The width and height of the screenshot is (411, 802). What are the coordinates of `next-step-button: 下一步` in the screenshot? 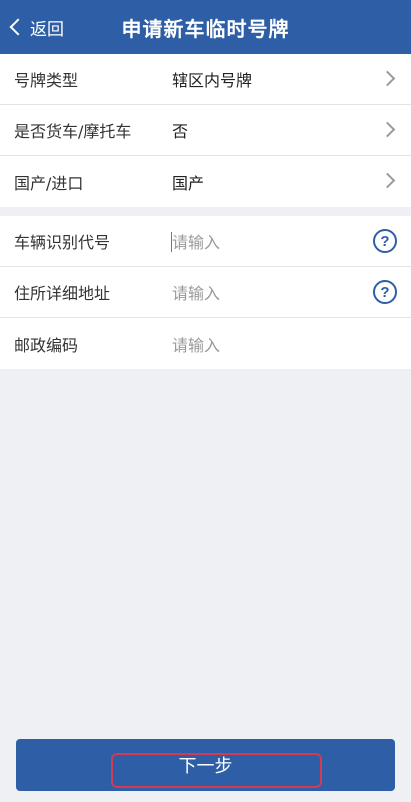 It's located at (205, 765).